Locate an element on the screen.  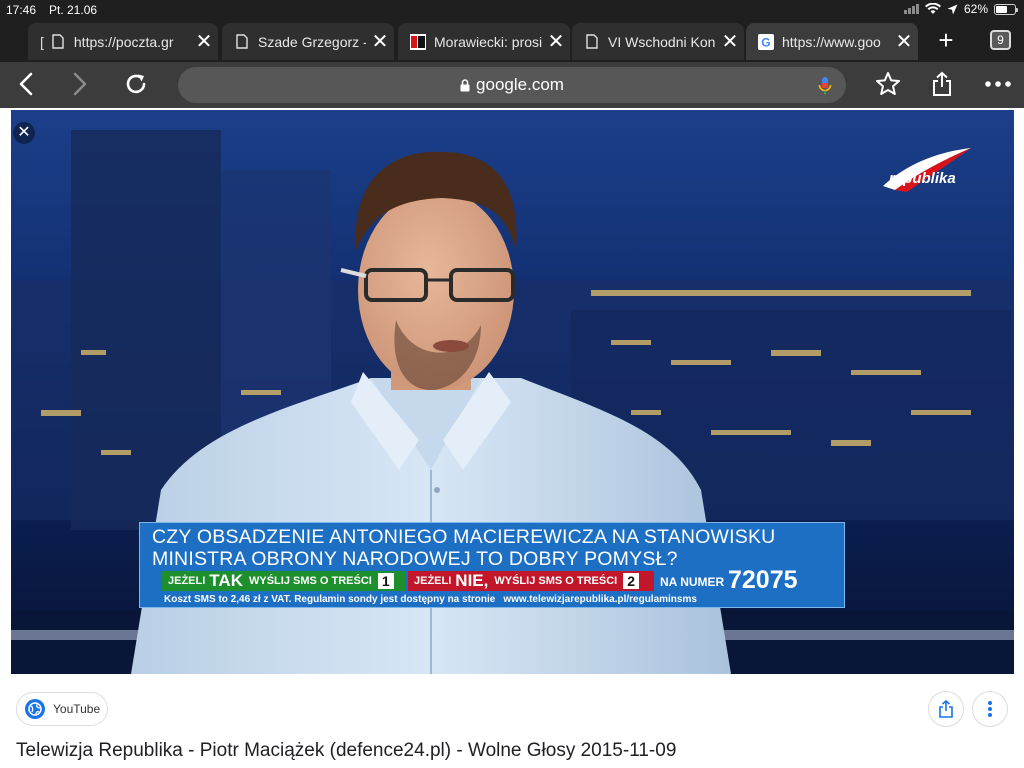
reload-icon is located at coordinates (136, 84).